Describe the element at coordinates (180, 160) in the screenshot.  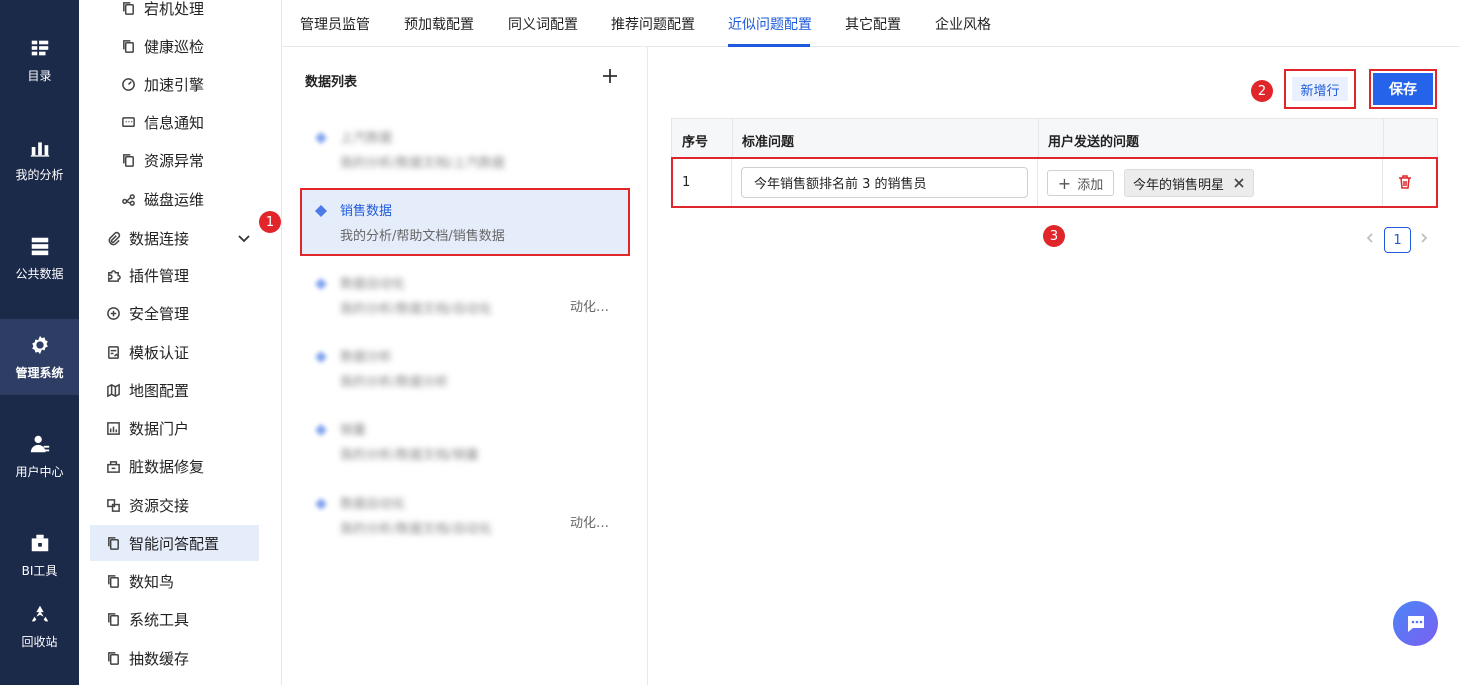
I see `menu-item-resource-anomaly: 资源异常` at that location.